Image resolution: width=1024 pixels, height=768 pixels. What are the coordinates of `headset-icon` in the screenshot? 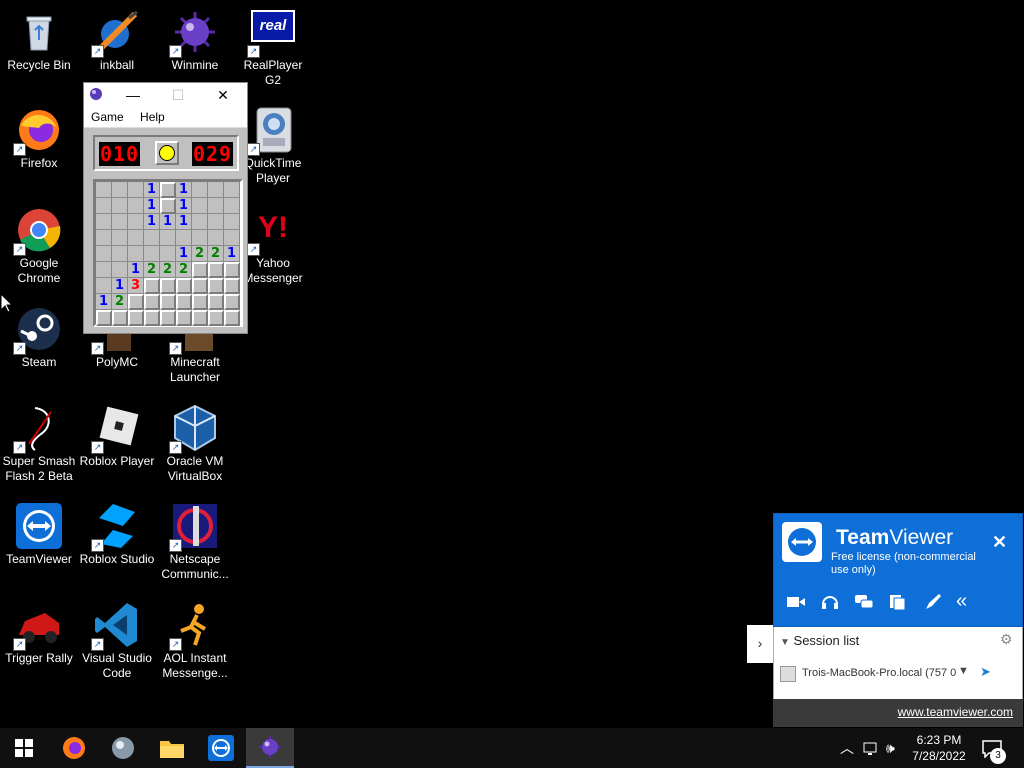 It's located at (830, 602).